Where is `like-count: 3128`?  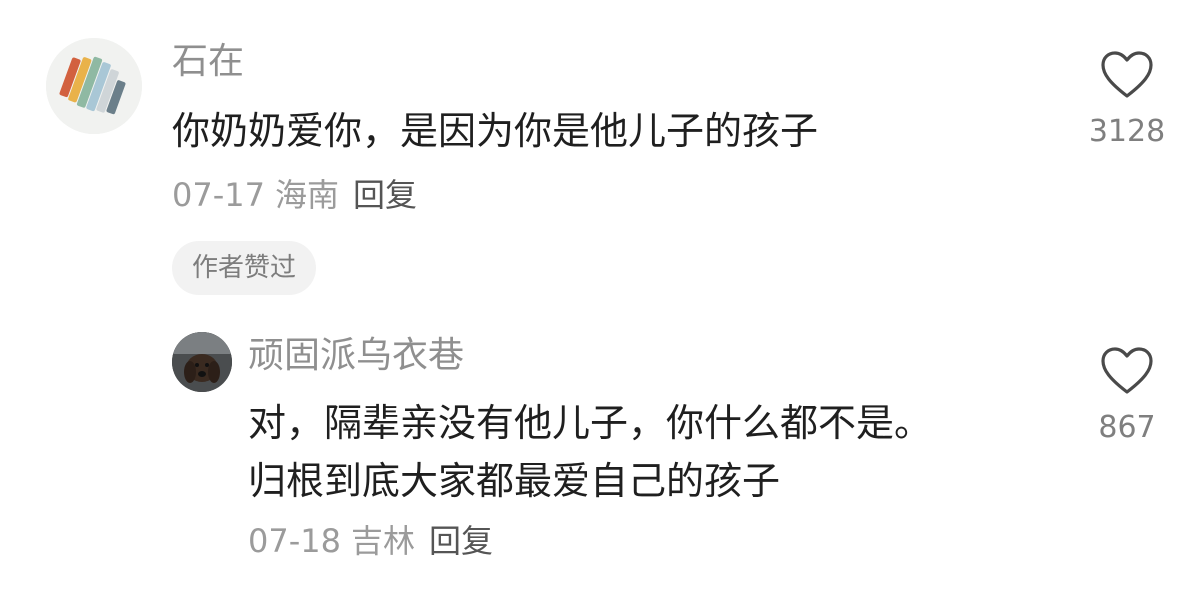
like-count: 3128 is located at coordinates (1127, 131).